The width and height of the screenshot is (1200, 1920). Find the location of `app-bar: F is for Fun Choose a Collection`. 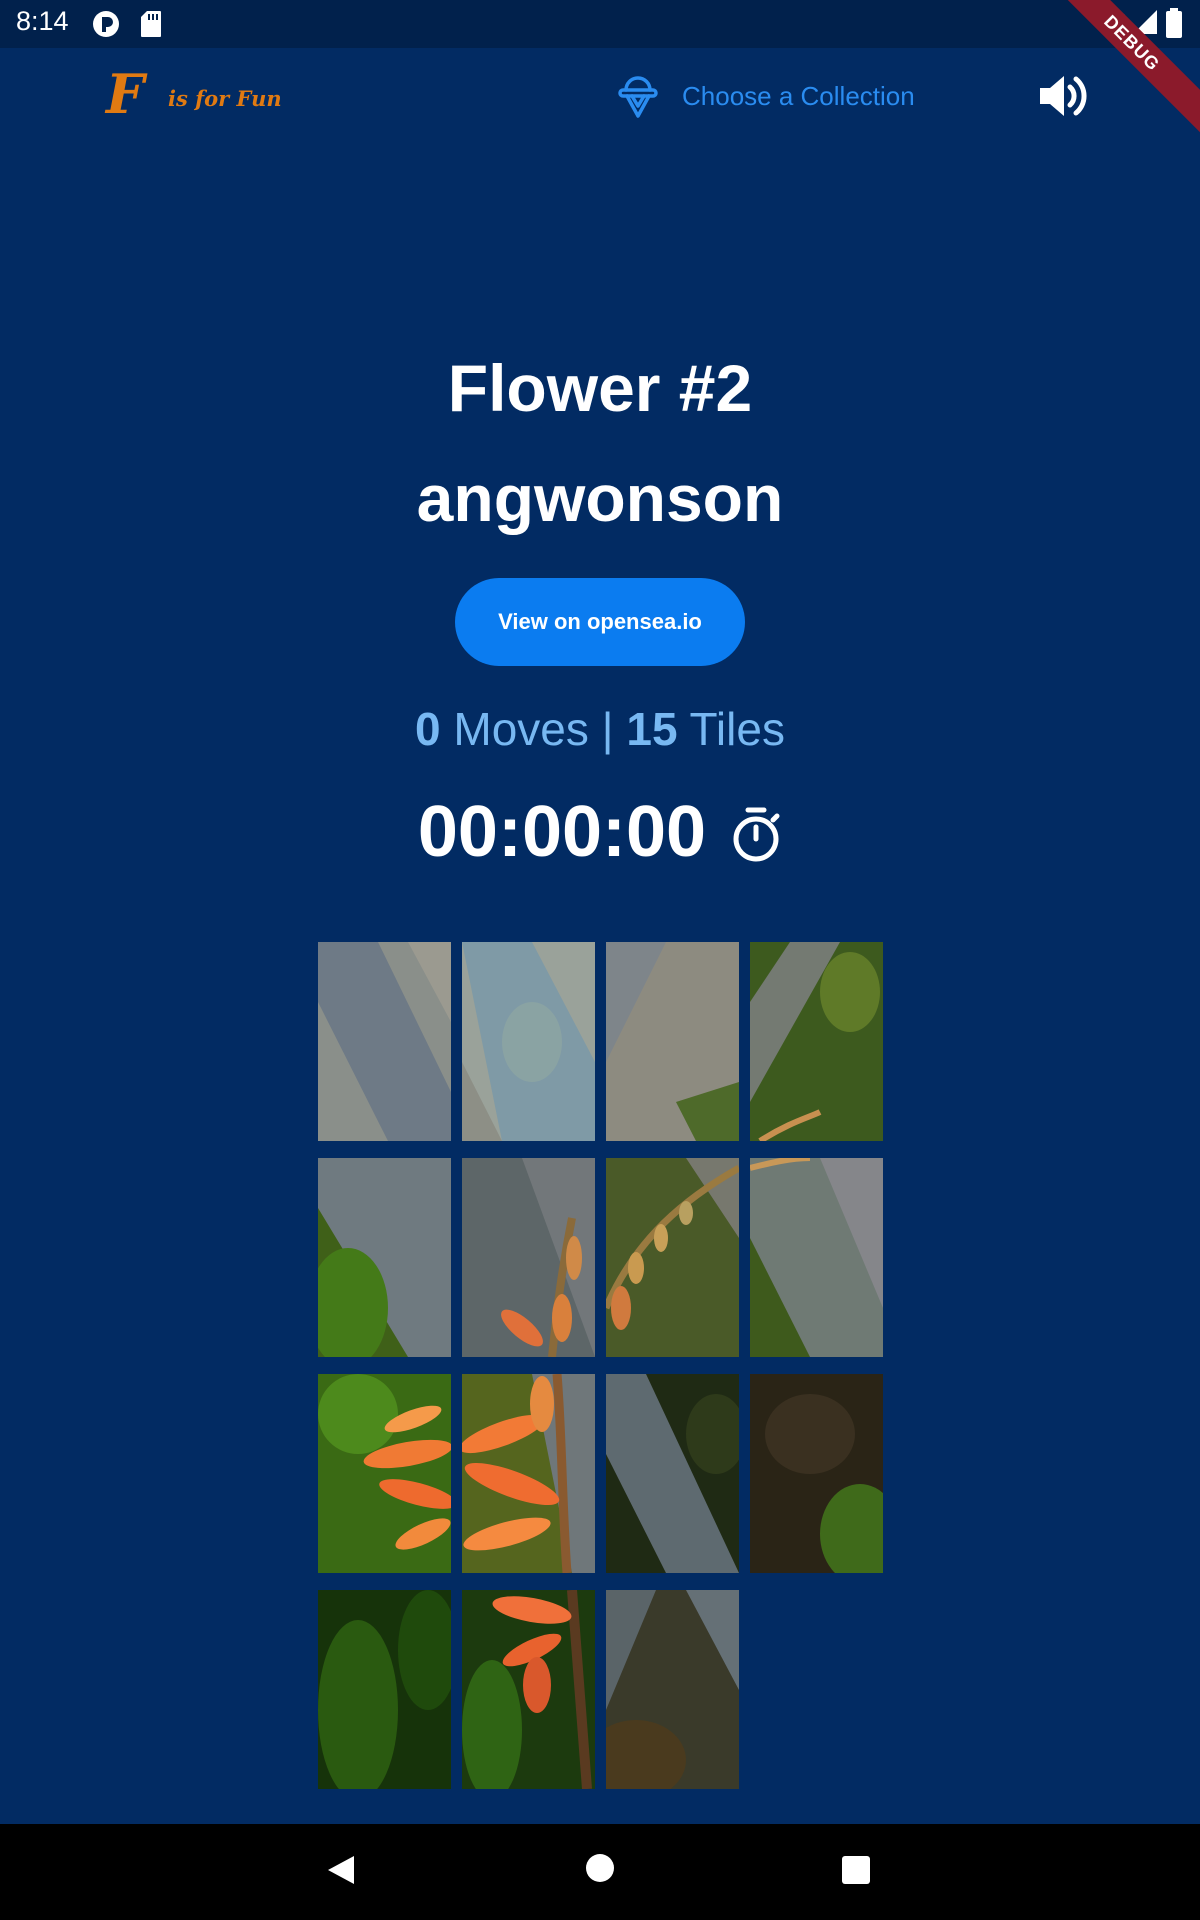

app-bar: F is for Fun Choose a Collection is located at coordinates (600, 96).